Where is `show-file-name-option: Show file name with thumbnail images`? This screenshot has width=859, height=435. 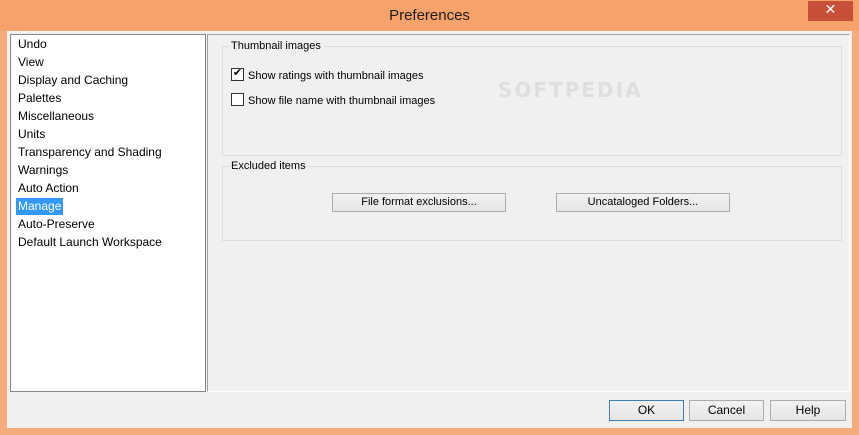
show-file-name-option: Show file name with thumbnail images is located at coordinates (333, 101).